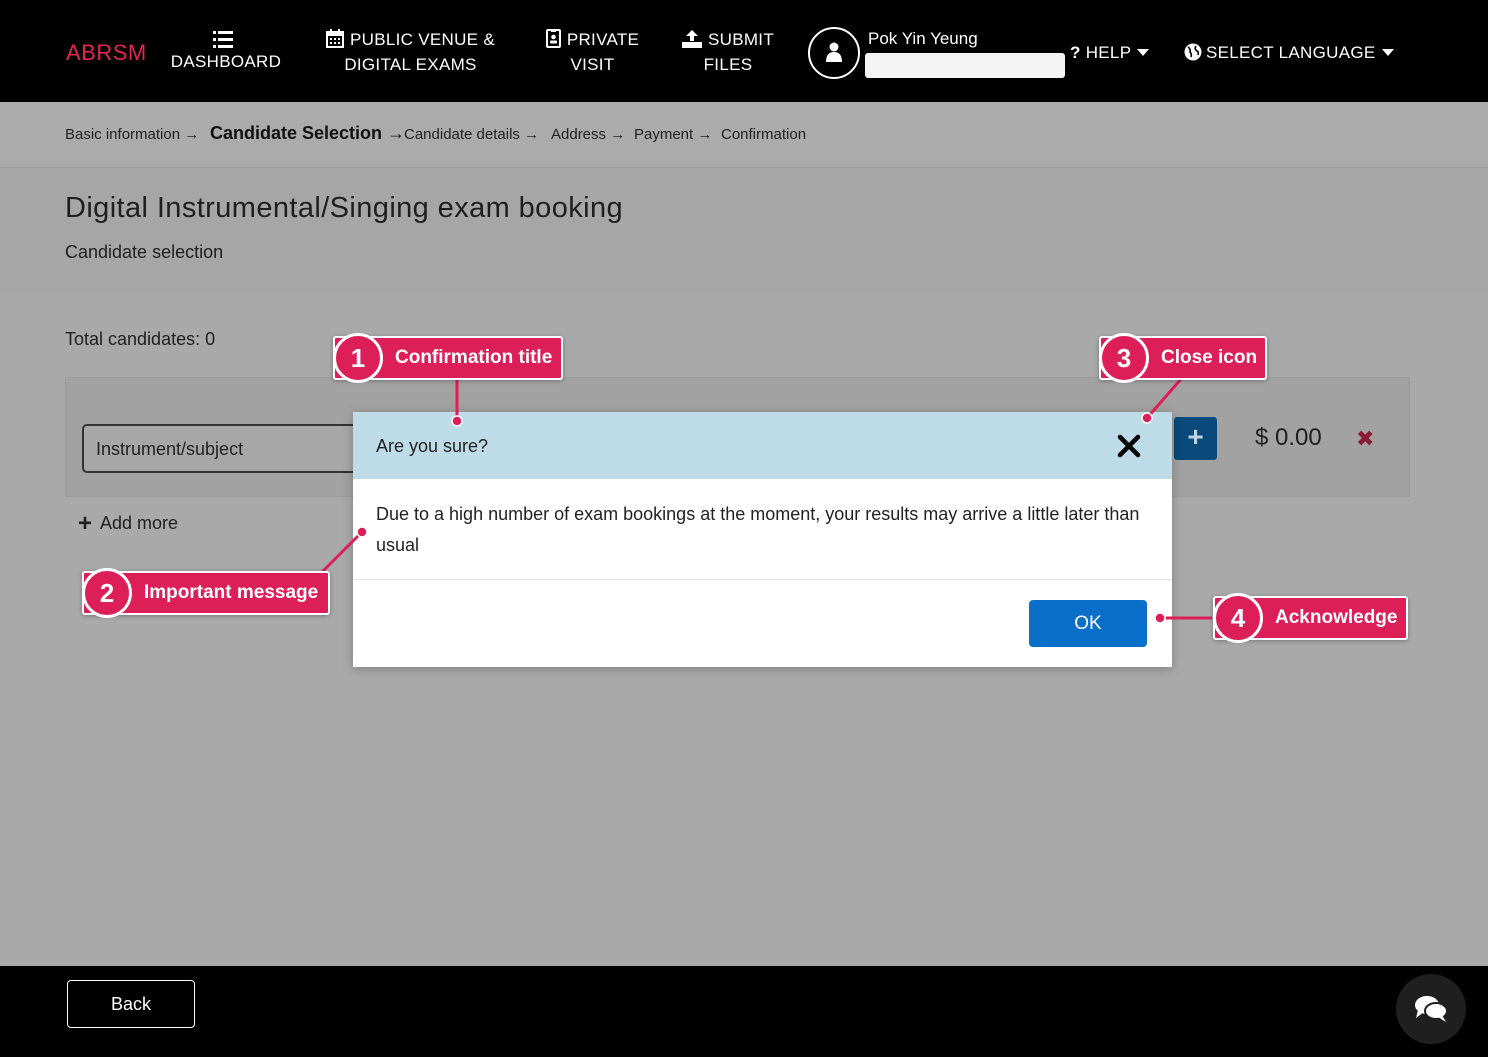 This screenshot has width=1488, height=1057. I want to click on close-icon, so click(1129, 446).